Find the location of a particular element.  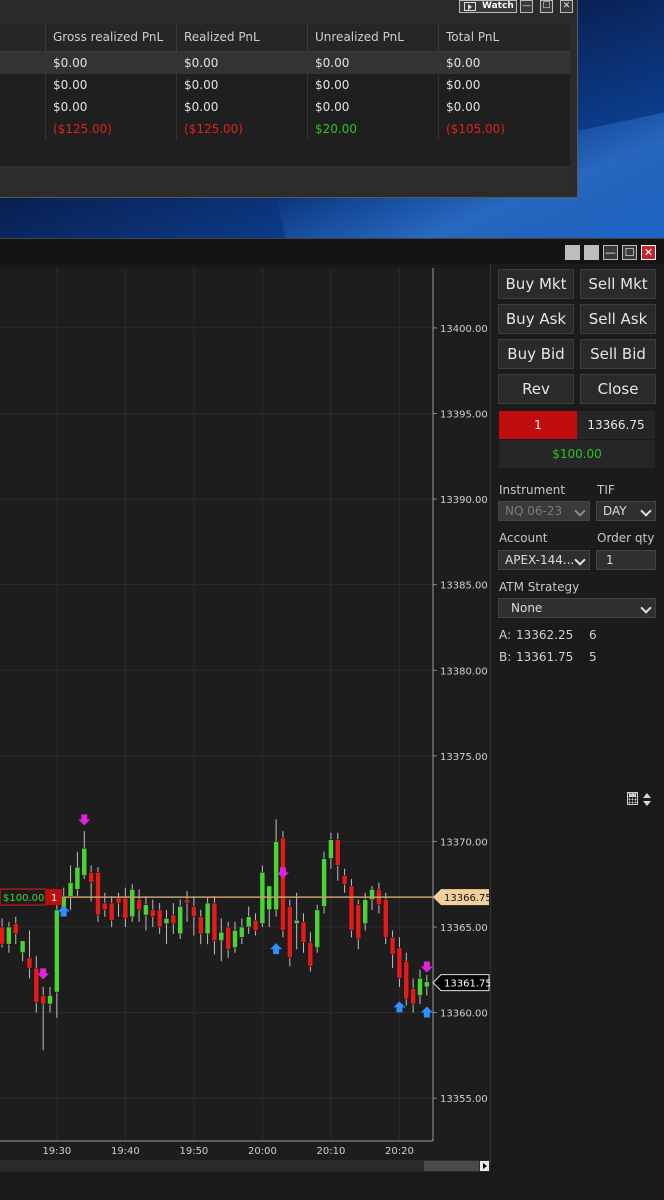

bid-label: B: is located at coordinates (505, 657).